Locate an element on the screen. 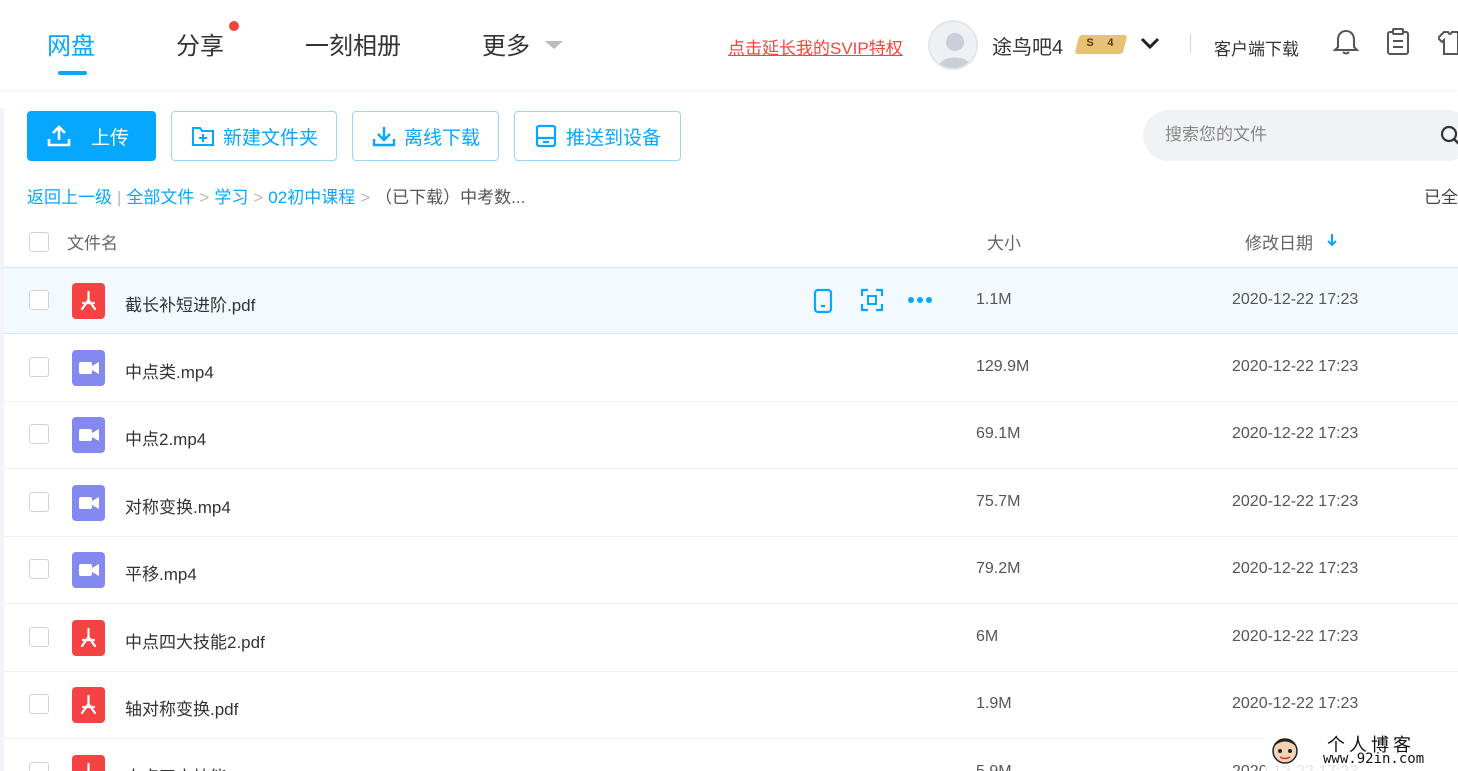 This screenshot has height=771, width=1458. more-dropdown-caret-icon is located at coordinates (554, 45).